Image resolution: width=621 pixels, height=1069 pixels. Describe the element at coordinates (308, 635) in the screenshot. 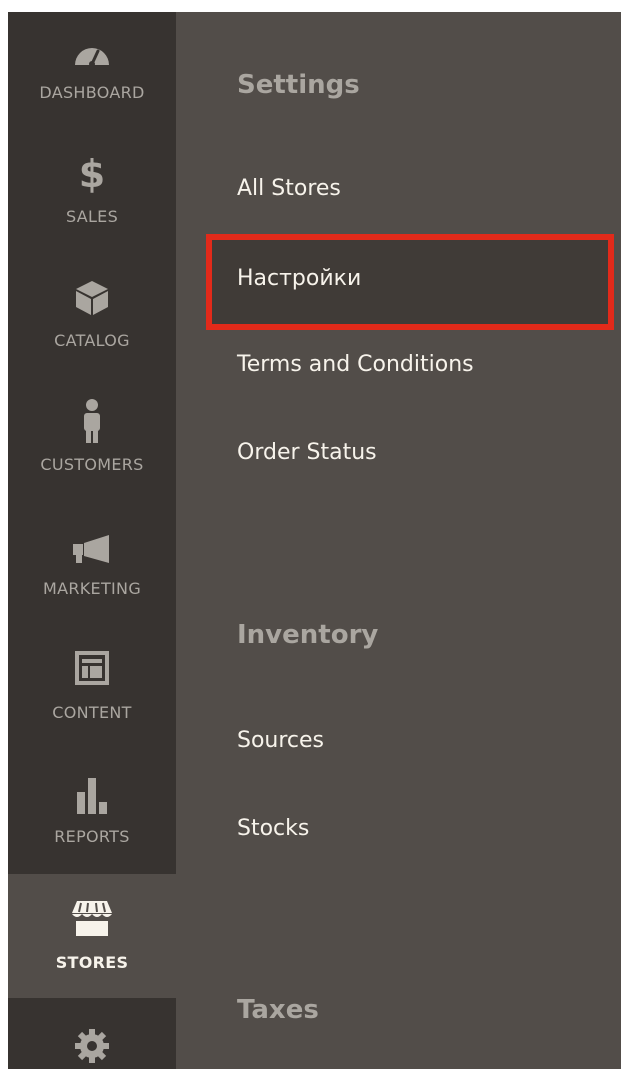

I see `section-title-inventory: Inventory` at that location.